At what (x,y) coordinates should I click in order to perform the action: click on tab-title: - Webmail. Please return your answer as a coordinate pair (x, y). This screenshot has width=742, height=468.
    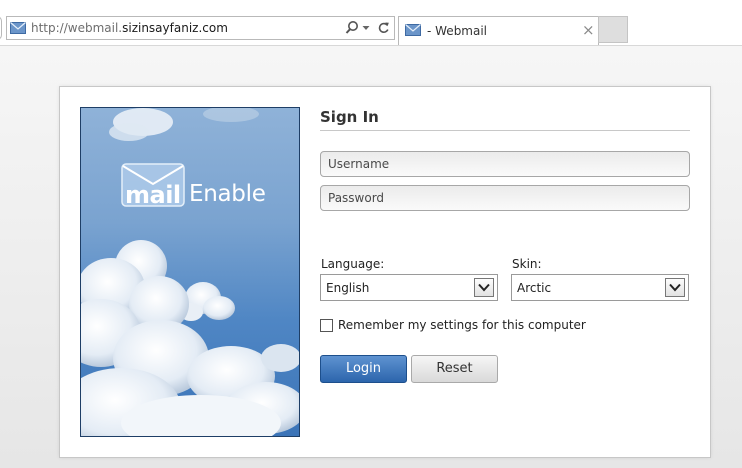
    Looking at the image, I should click on (457, 31).